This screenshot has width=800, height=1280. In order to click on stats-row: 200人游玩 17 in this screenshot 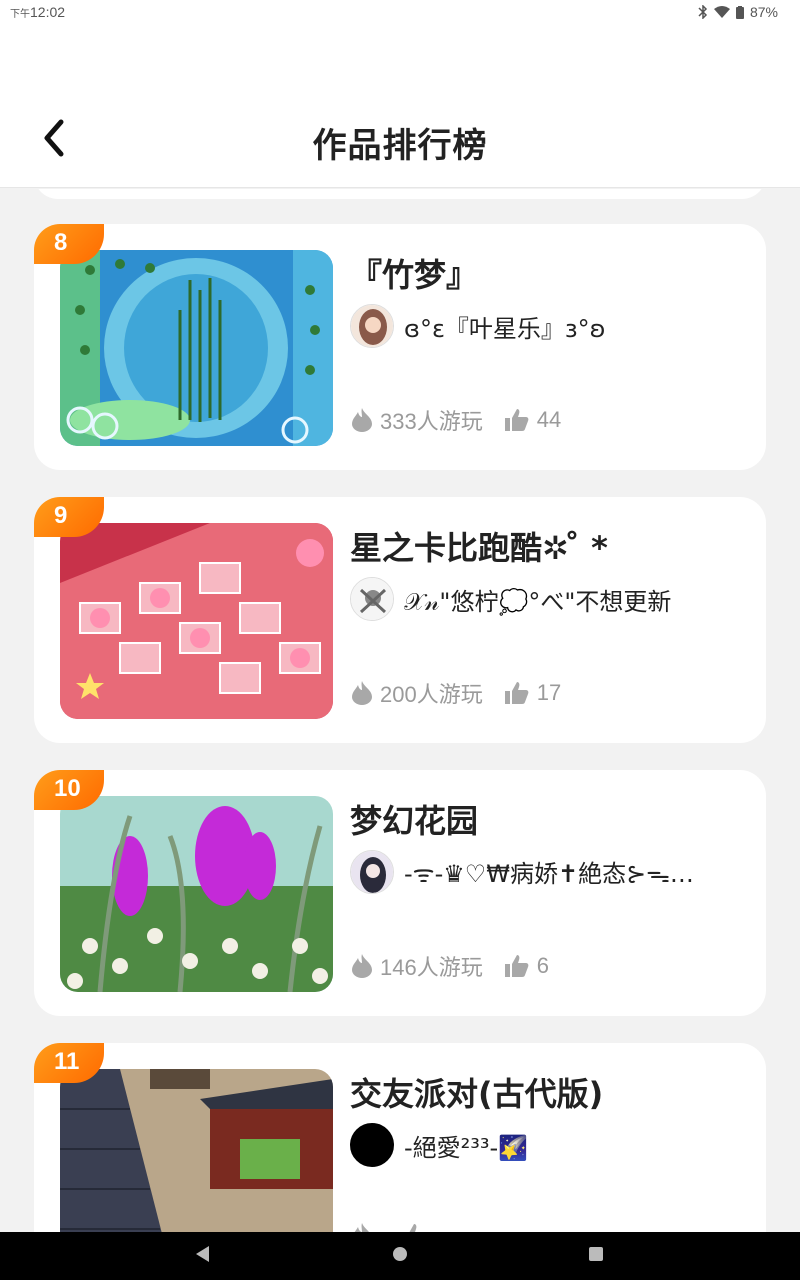, I will do `click(456, 693)`.